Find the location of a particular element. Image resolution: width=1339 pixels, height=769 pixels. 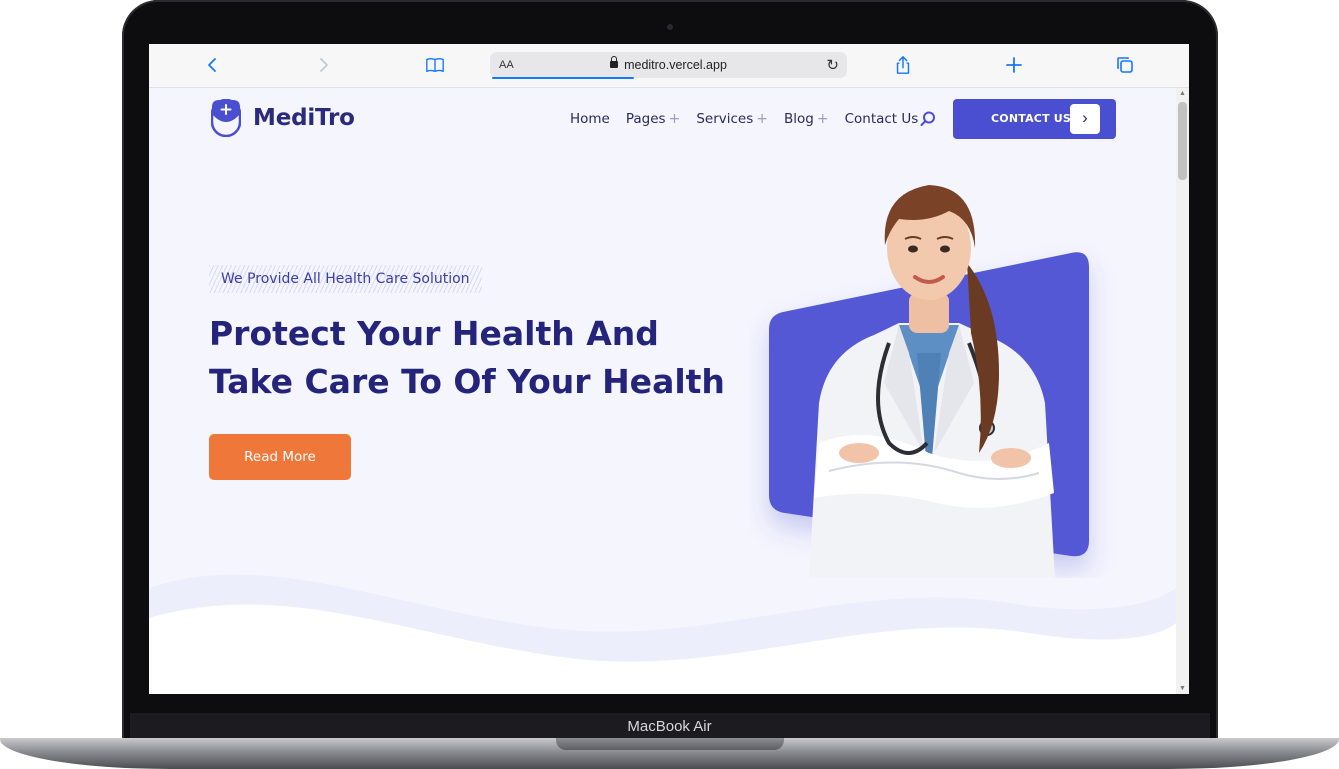

contact-us-button: CONTACT US › is located at coordinates (1034, 119).